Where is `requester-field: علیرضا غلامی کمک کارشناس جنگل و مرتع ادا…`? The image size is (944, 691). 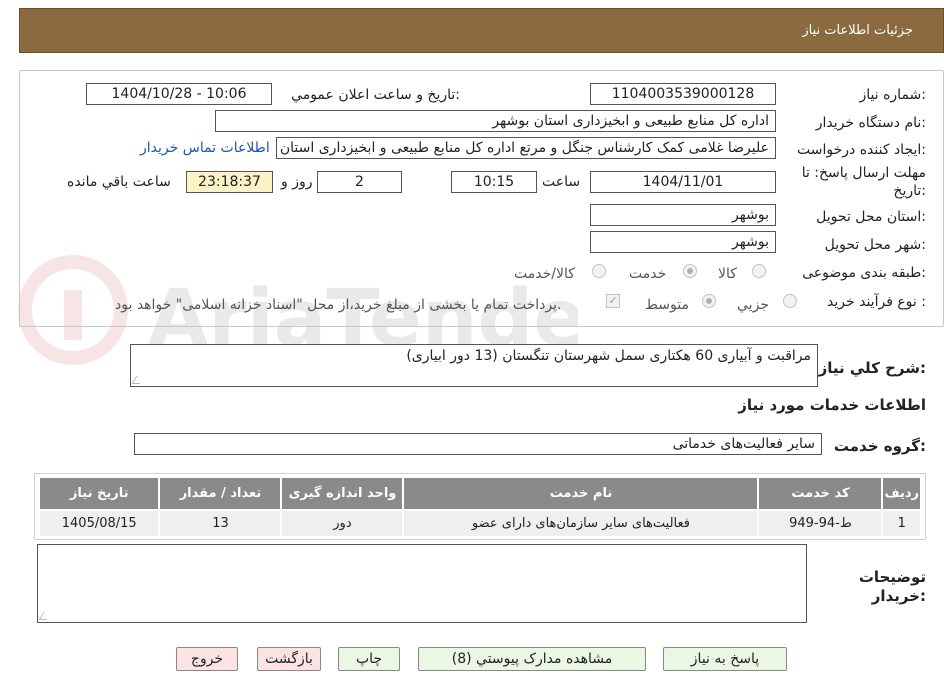 requester-field: علیرضا غلامی کمک کارشناس جنگل و مرتع ادا… is located at coordinates (526, 148).